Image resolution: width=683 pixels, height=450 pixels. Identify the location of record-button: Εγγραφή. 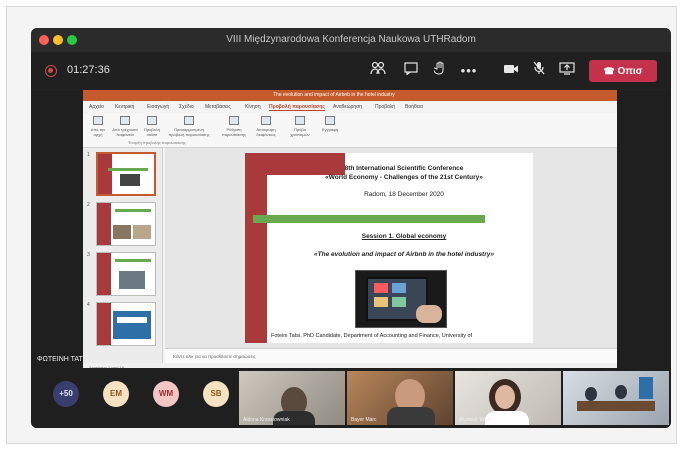
(330, 124).